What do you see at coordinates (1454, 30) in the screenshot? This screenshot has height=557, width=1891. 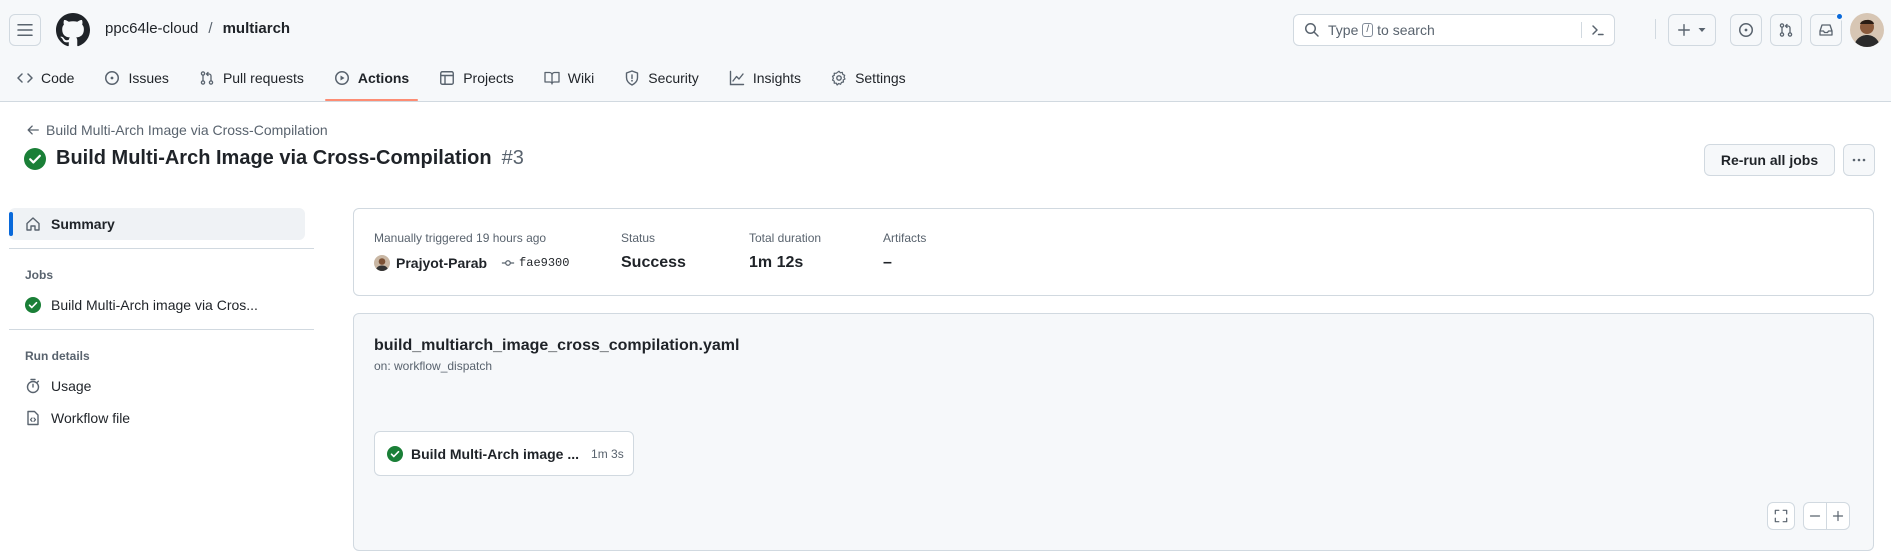 I see `search-input: Type / to search` at bounding box center [1454, 30].